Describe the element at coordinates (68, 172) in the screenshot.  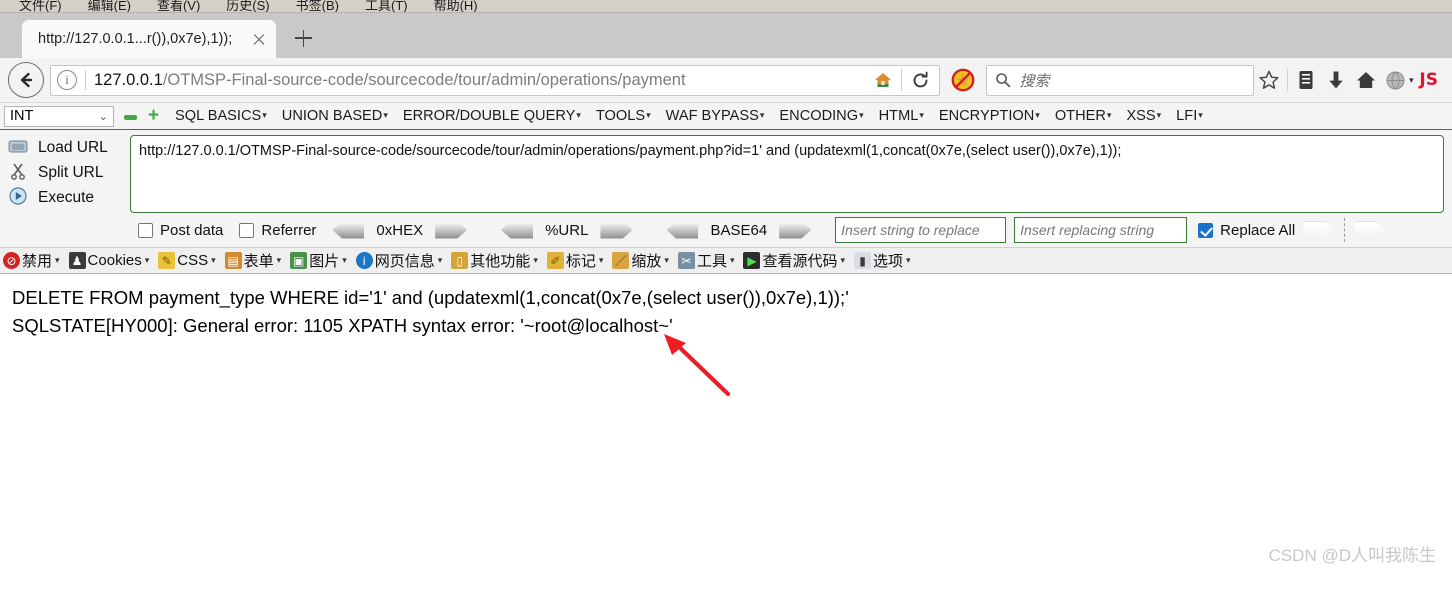
I see `split-url-button: Split URL` at that location.